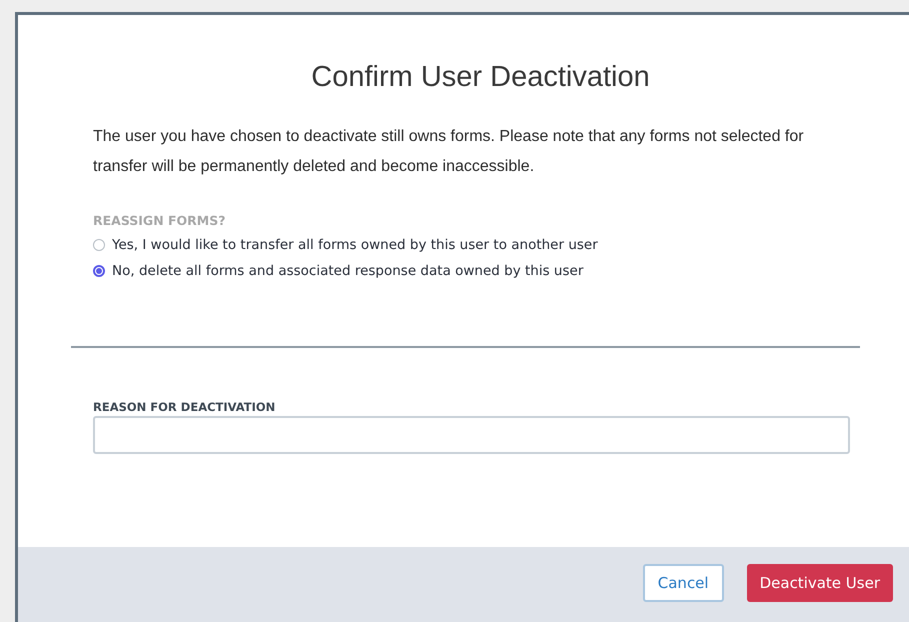 This screenshot has width=909, height=622. Describe the element at coordinates (159, 220) in the screenshot. I see `section-label: REASSIGN FORMS?` at that location.